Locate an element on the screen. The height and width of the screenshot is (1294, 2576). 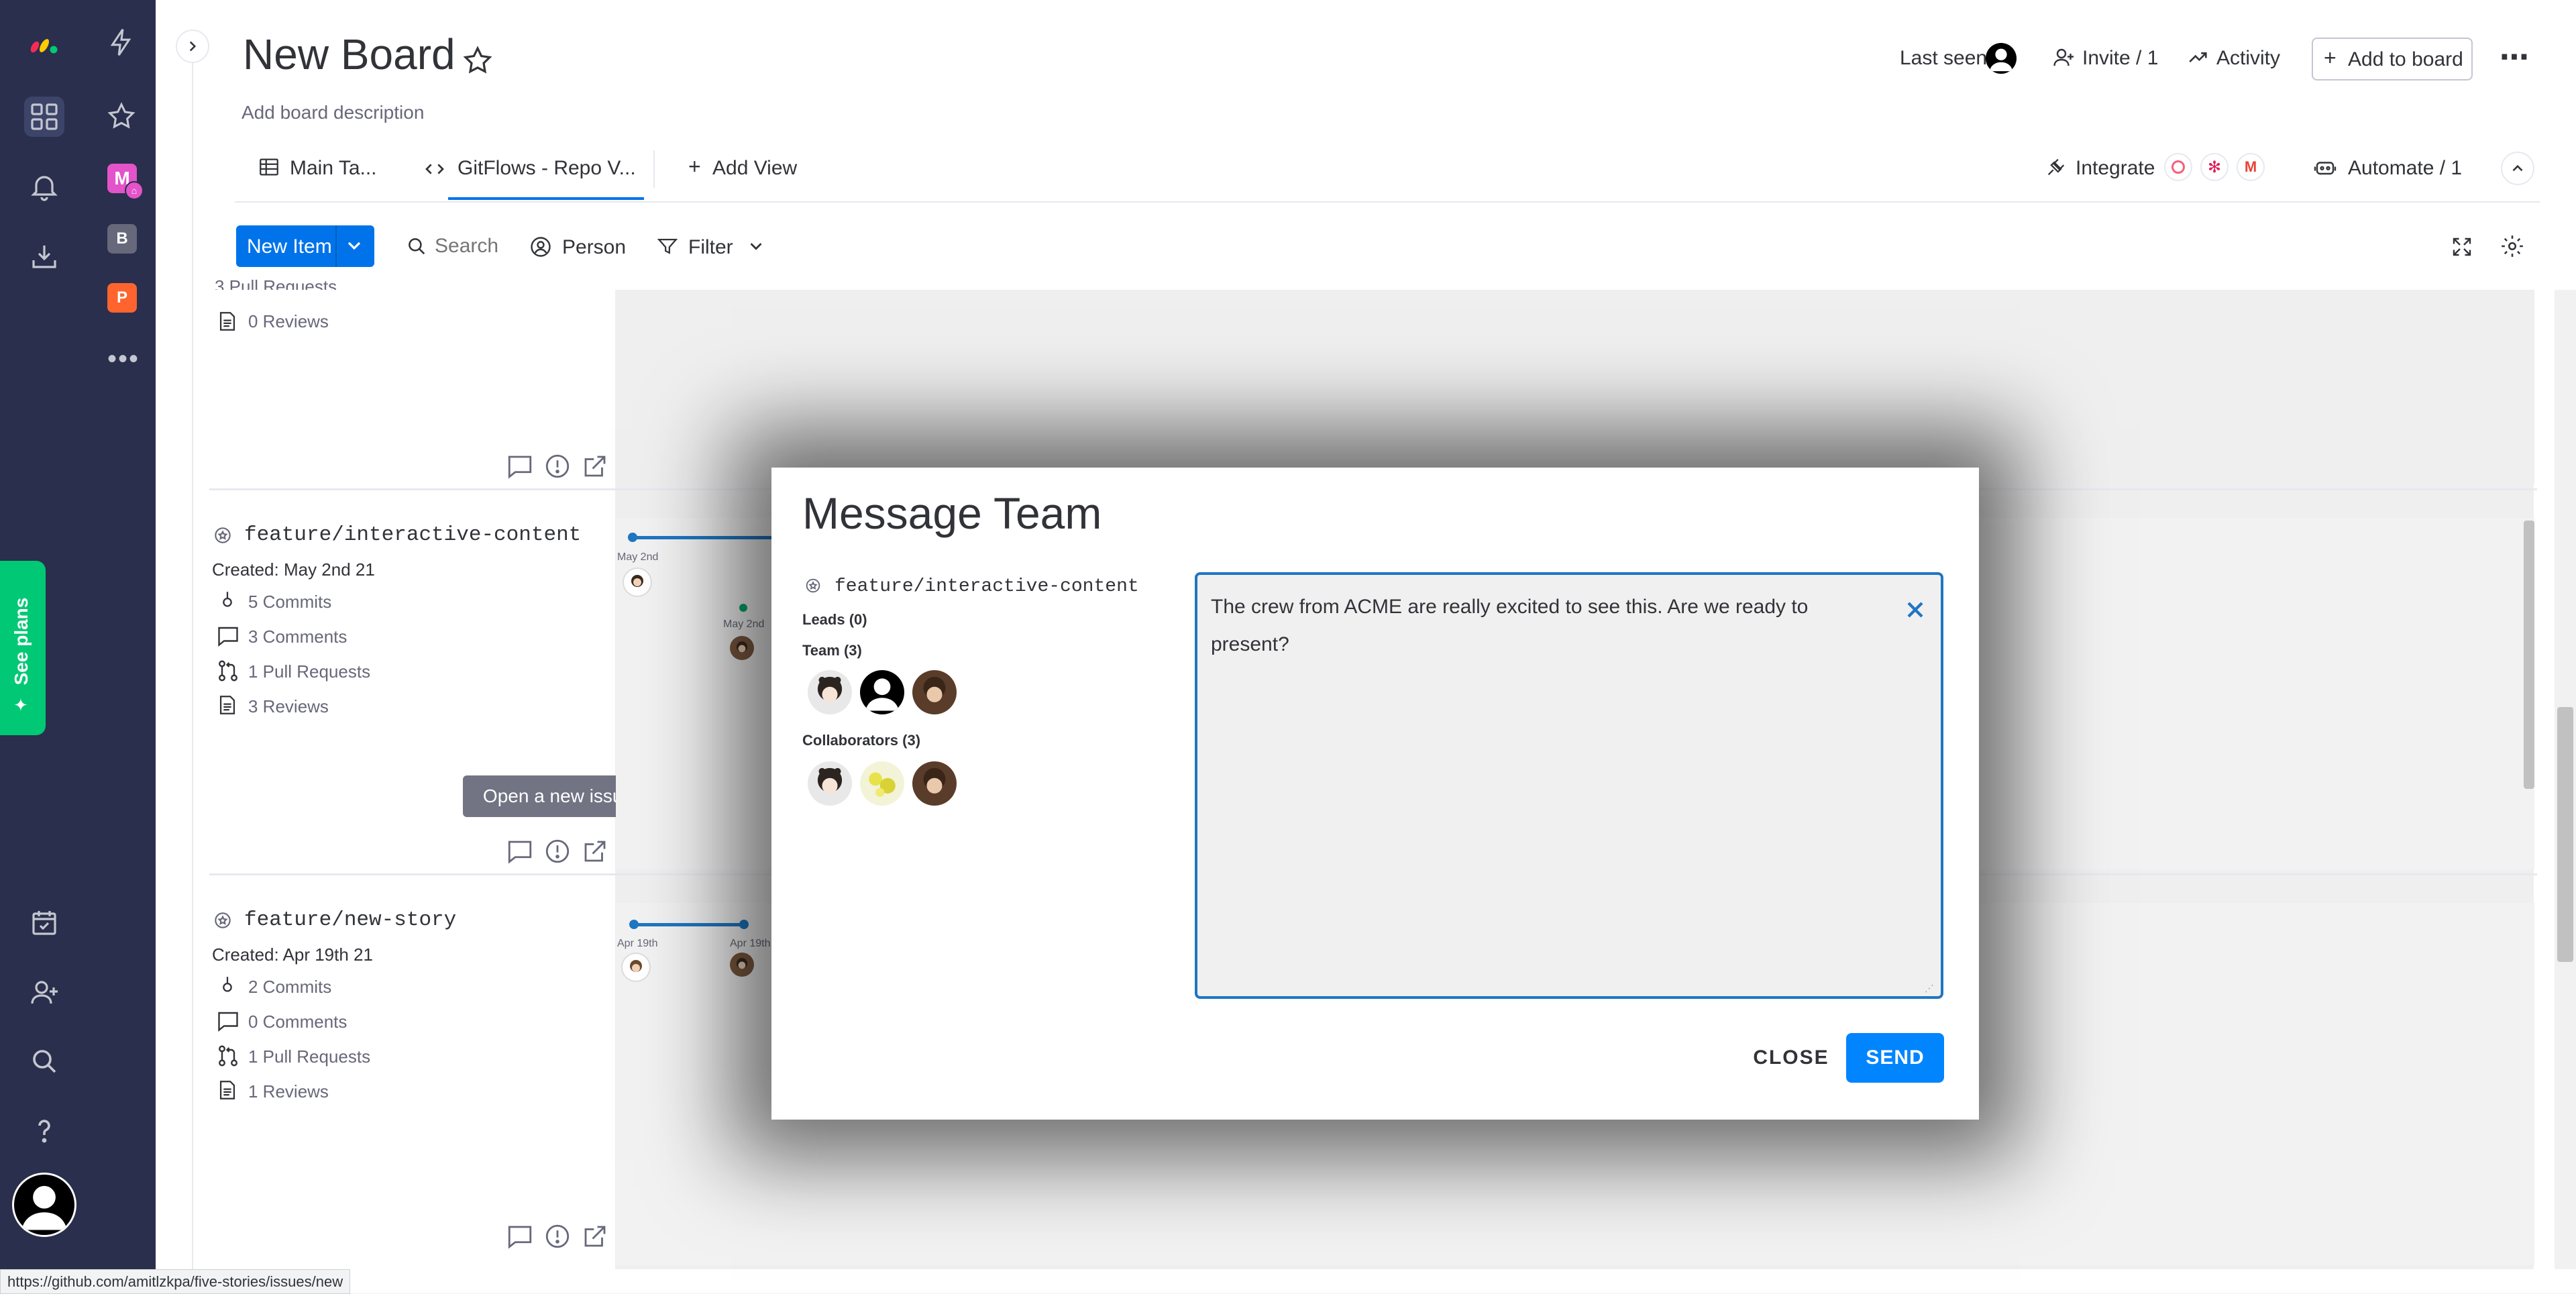
person-icon is located at coordinates (541, 247).